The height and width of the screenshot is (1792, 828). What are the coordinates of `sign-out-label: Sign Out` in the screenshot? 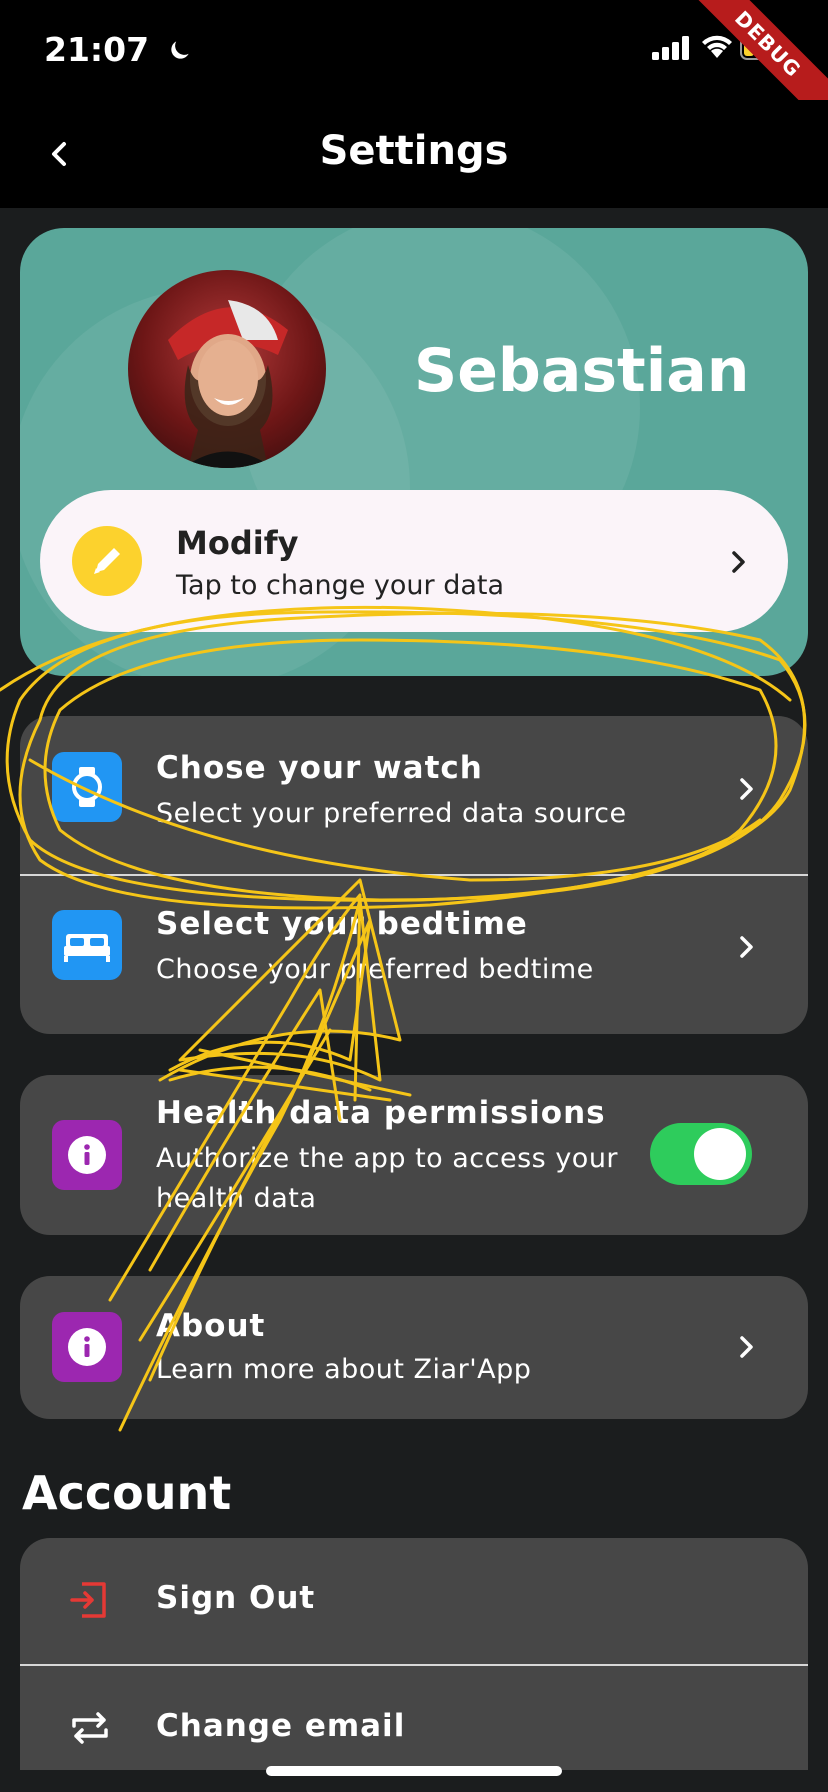 It's located at (236, 1598).